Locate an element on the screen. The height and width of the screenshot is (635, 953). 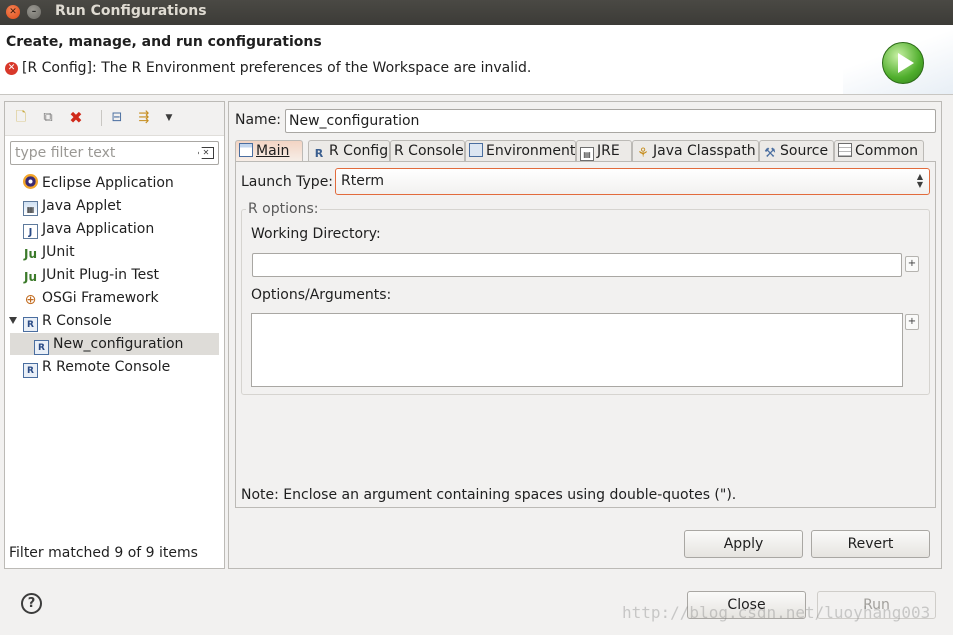
junit-plugin-icon: Ju is located at coordinates (30, 277).